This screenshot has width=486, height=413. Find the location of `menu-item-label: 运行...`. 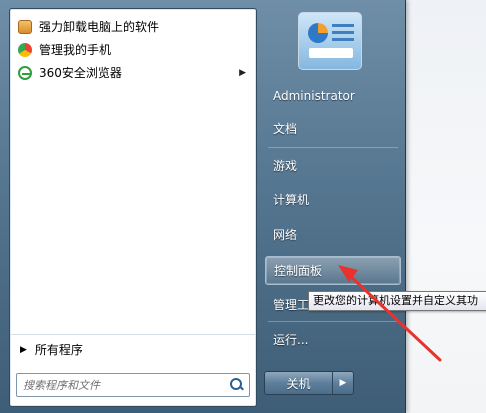

menu-item-label: 运行... is located at coordinates (291, 340).